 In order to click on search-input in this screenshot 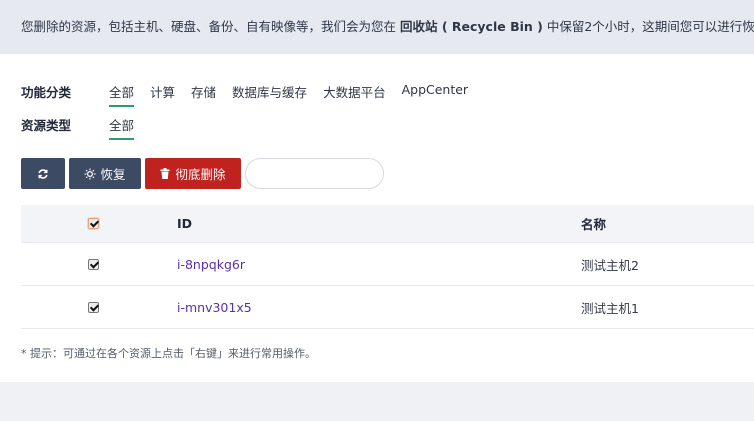, I will do `click(314, 173)`.